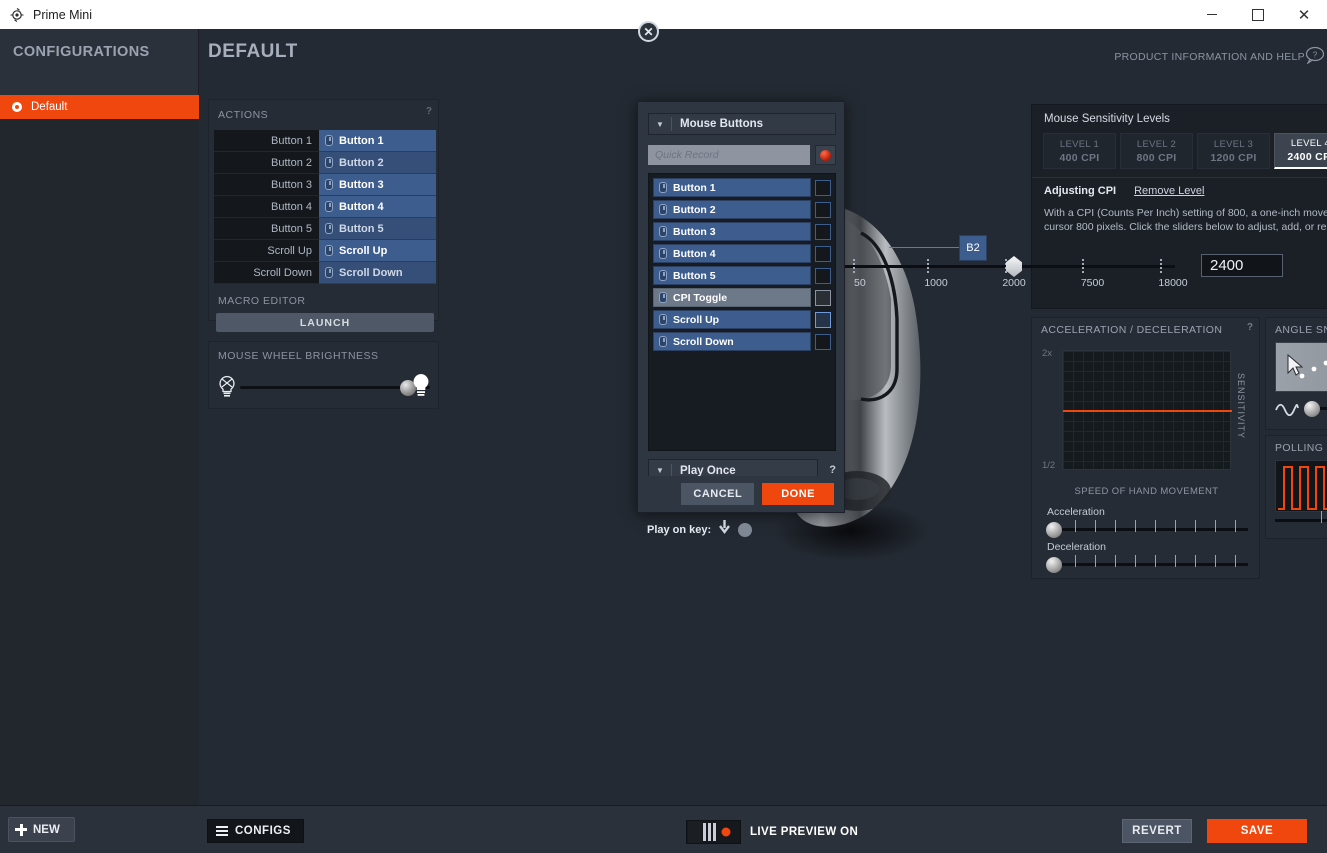 This screenshot has height=853, width=1327. Describe the element at coordinates (1157, 831) in the screenshot. I see `revert-button: REVERT` at that location.